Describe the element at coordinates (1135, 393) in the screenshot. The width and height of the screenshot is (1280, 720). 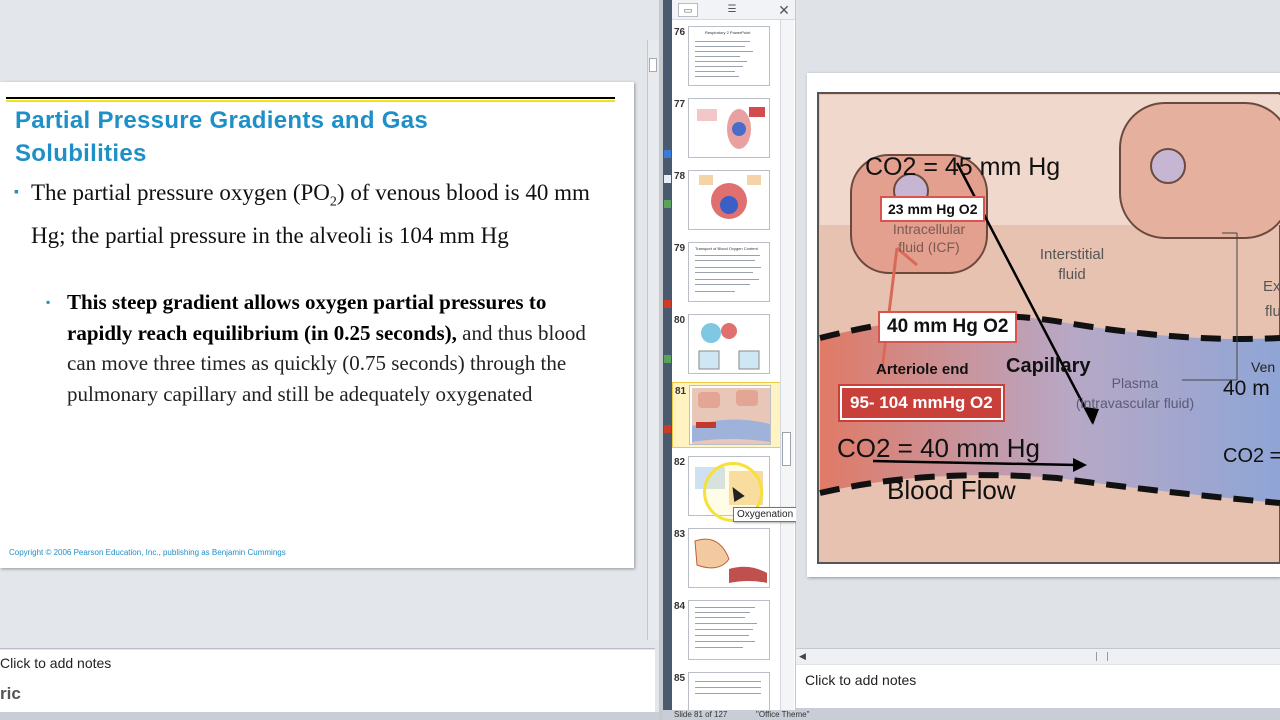
I see `plasma-label: Plasma (intravascular fluid)` at that location.